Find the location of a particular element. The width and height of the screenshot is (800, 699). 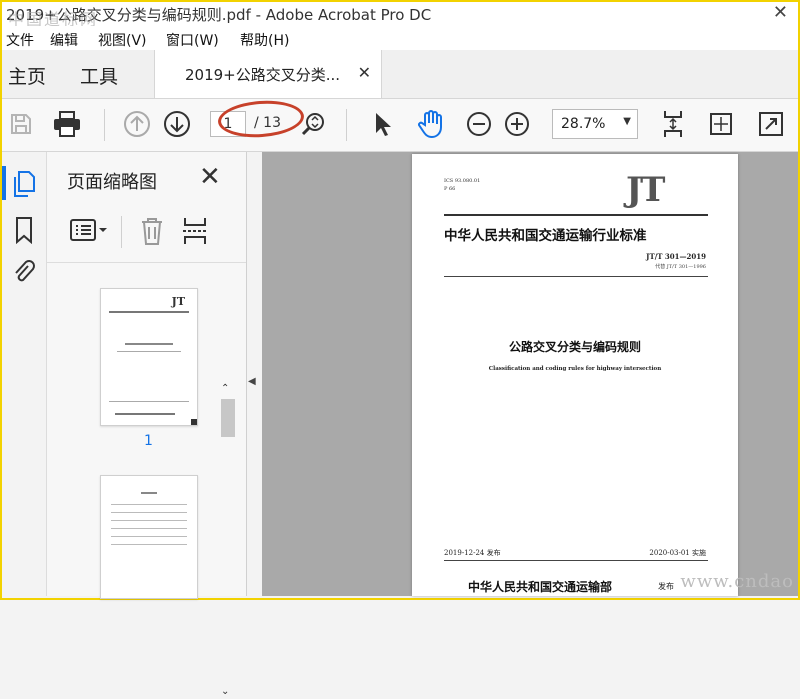

attachment-icon is located at coordinates (24, 272).